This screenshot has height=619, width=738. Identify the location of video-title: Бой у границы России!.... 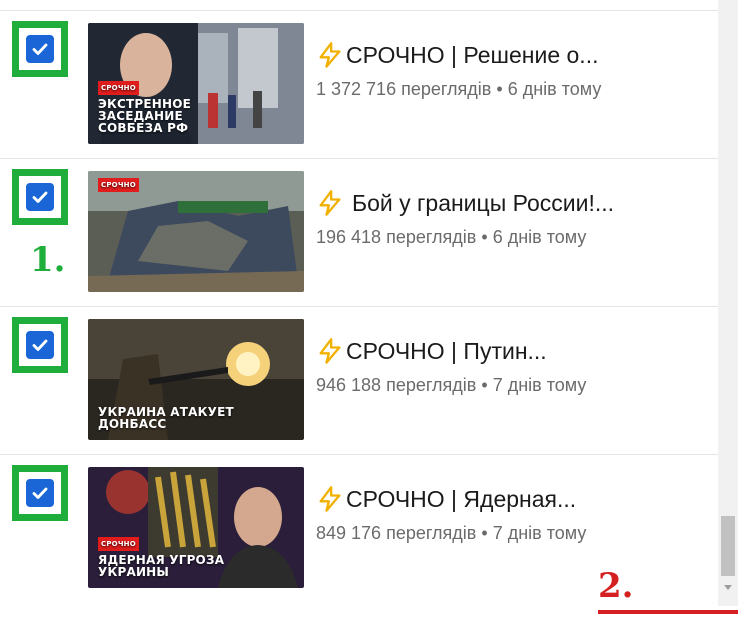
(511, 203).